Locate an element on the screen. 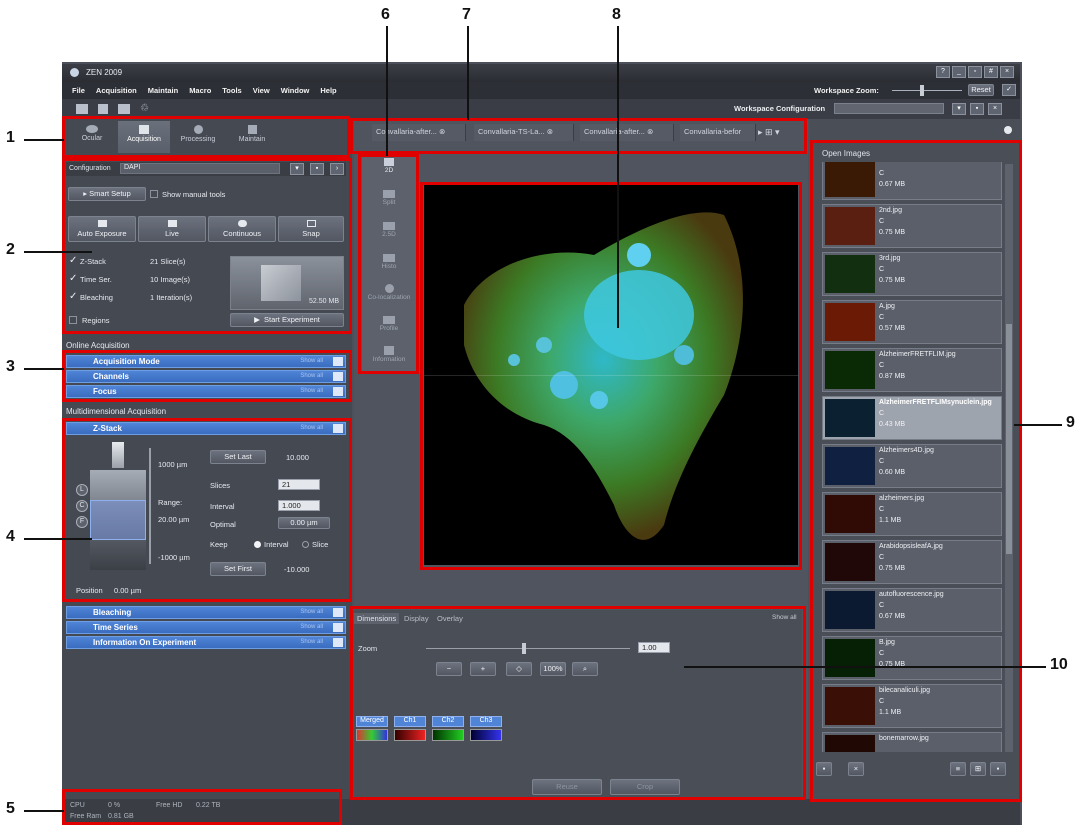  minimize-icon: _ is located at coordinates (959, 72).